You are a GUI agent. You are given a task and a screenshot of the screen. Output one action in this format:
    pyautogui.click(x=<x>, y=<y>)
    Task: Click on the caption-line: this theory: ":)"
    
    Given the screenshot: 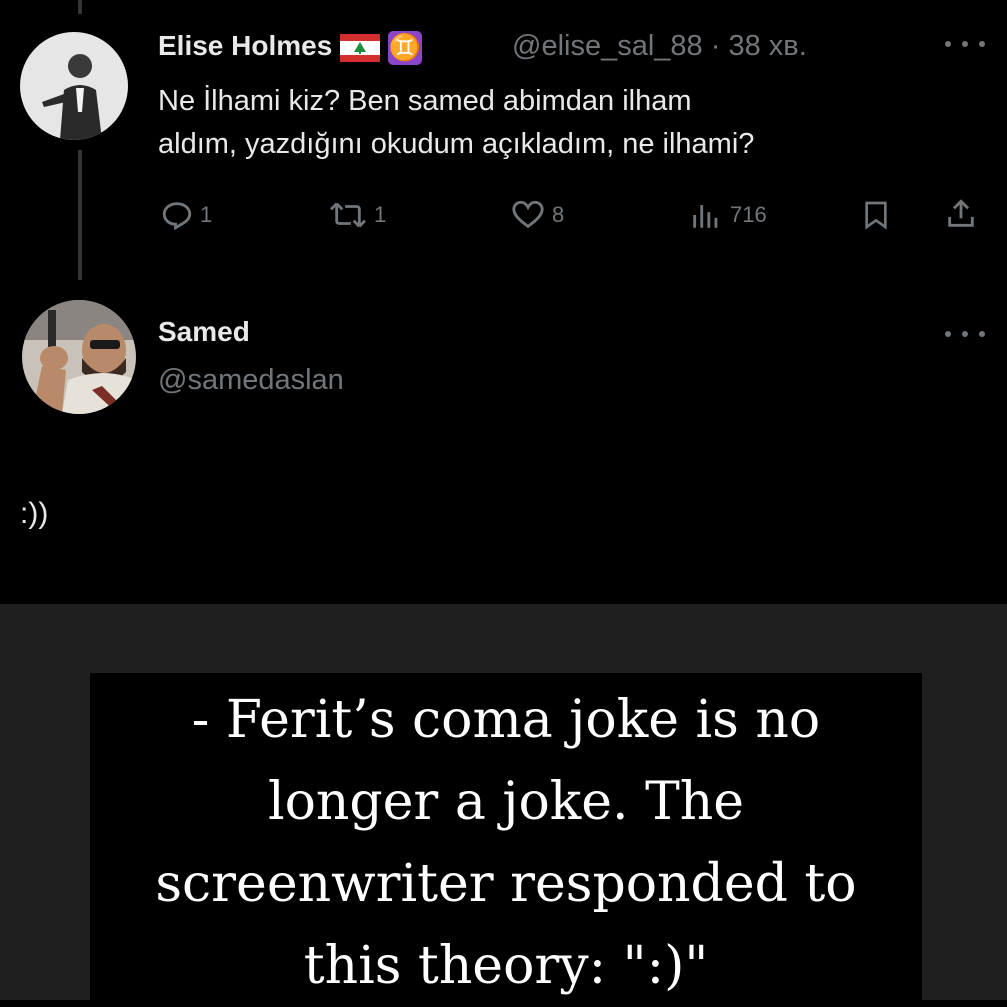 What is the action you would take?
    pyautogui.click(x=506, y=966)
    